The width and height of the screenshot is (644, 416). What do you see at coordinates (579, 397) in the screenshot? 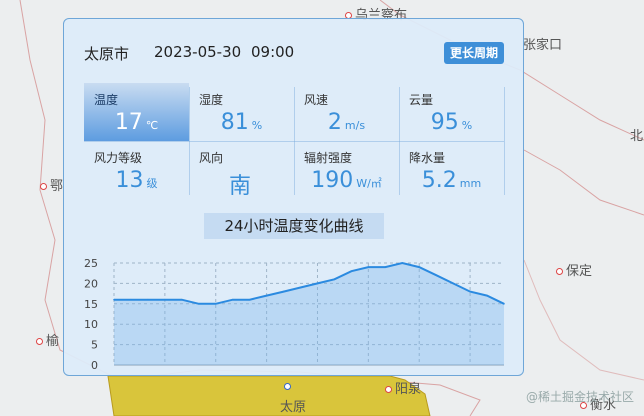
I see `watermark: @稀土掘金技术社区` at bounding box center [579, 397].